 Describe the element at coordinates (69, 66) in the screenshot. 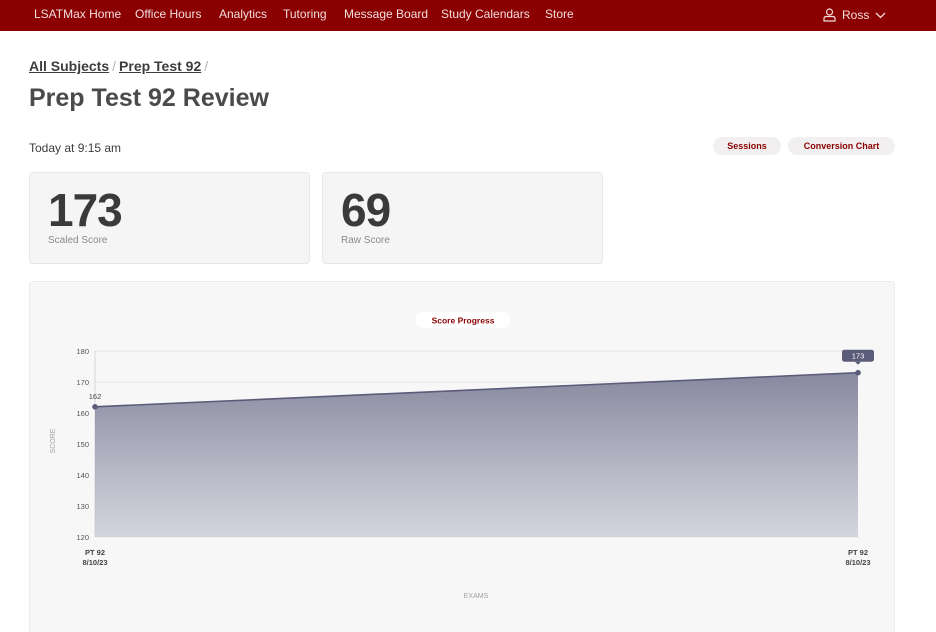

I see `breadcrumb-all-subjects: All Subjects` at that location.